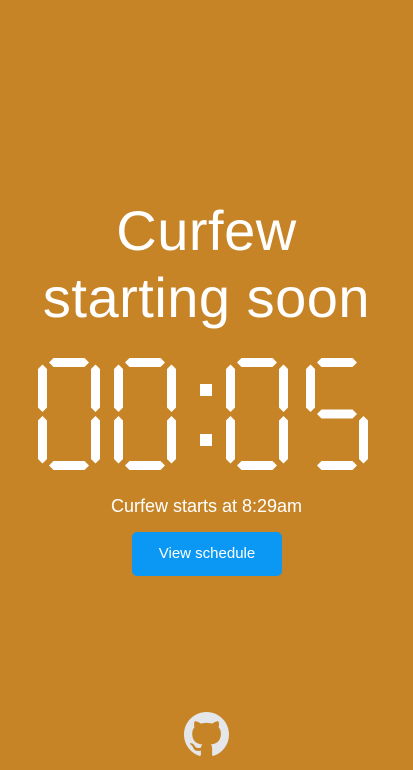 Image resolution: width=413 pixels, height=770 pixels. What do you see at coordinates (206, 506) in the screenshot?
I see `curfew-start-time: Curfew starts at 8:29am` at bounding box center [206, 506].